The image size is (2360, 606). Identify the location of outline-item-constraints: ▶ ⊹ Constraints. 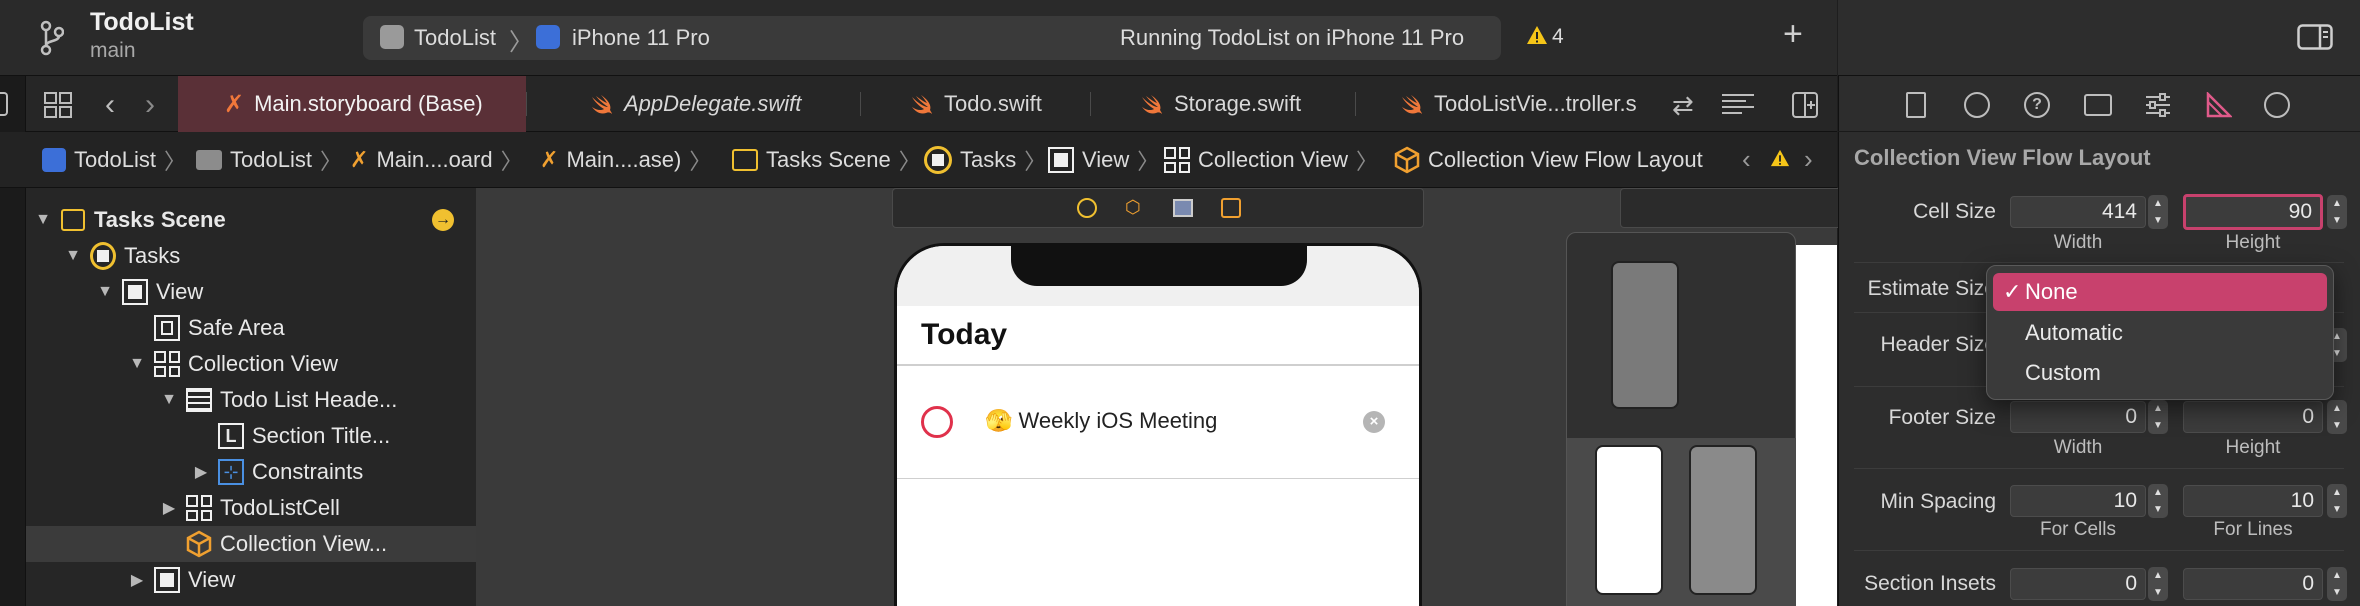
(251, 472).